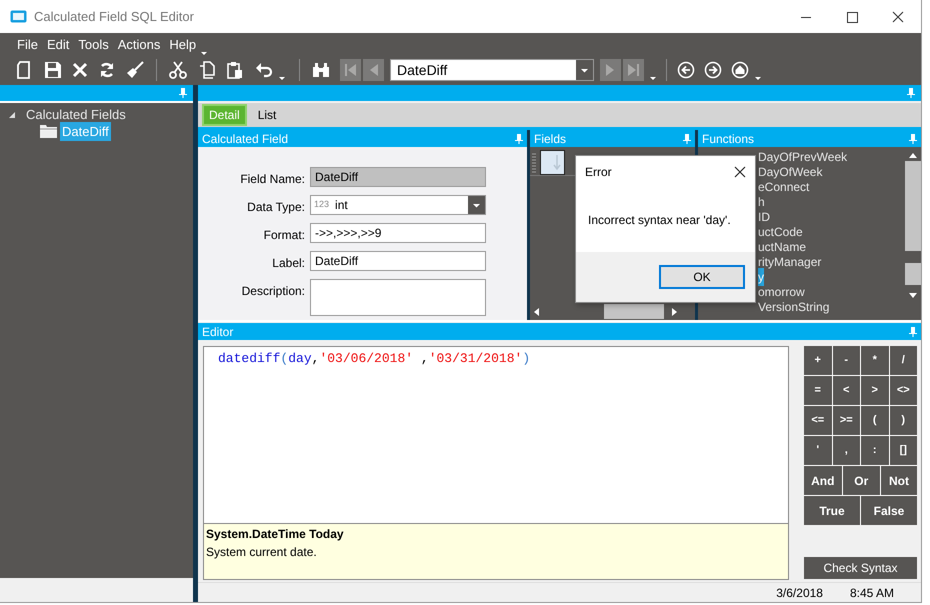 Image resolution: width=930 pixels, height=605 pixels. What do you see at coordinates (272, 179) in the screenshot?
I see `field-label: Field Name:` at bounding box center [272, 179].